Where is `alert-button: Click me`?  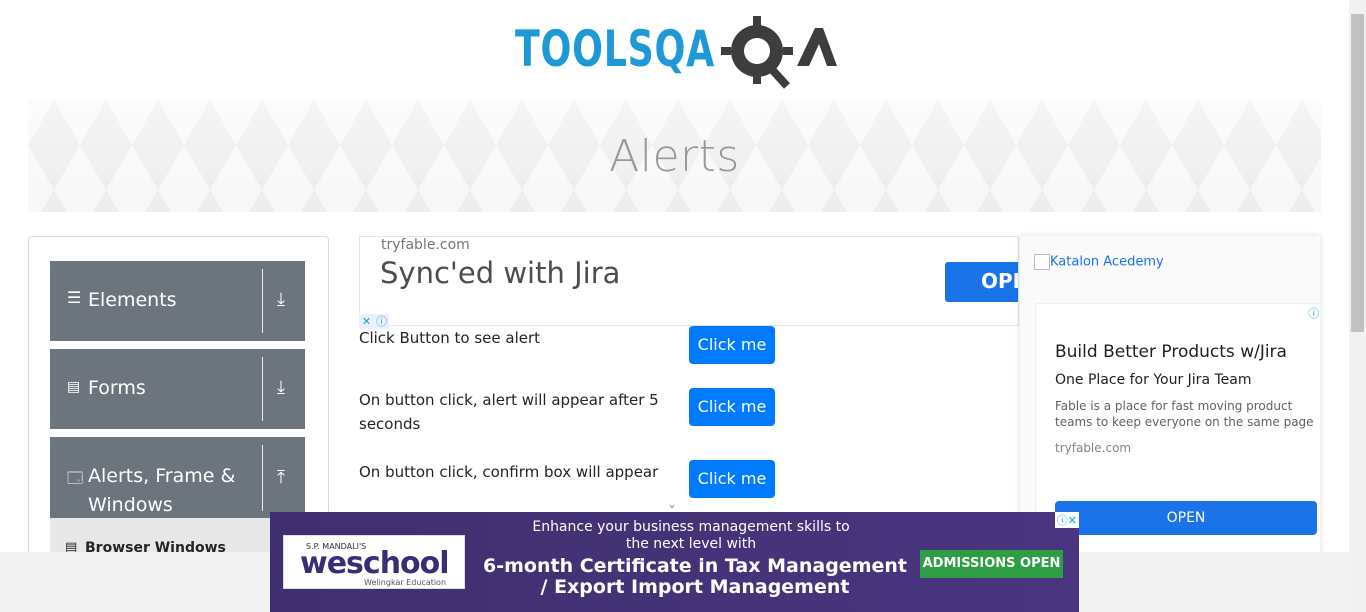
alert-button: Click me is located at coordinates (732, 345).